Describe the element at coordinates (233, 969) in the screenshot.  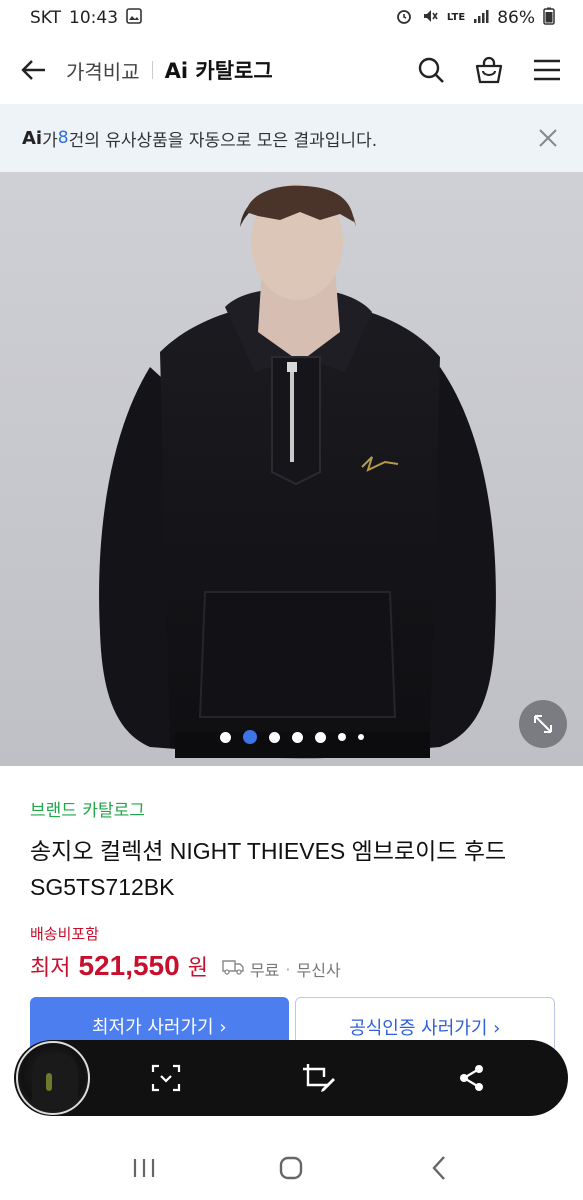
I see `truck-icon` at that location.